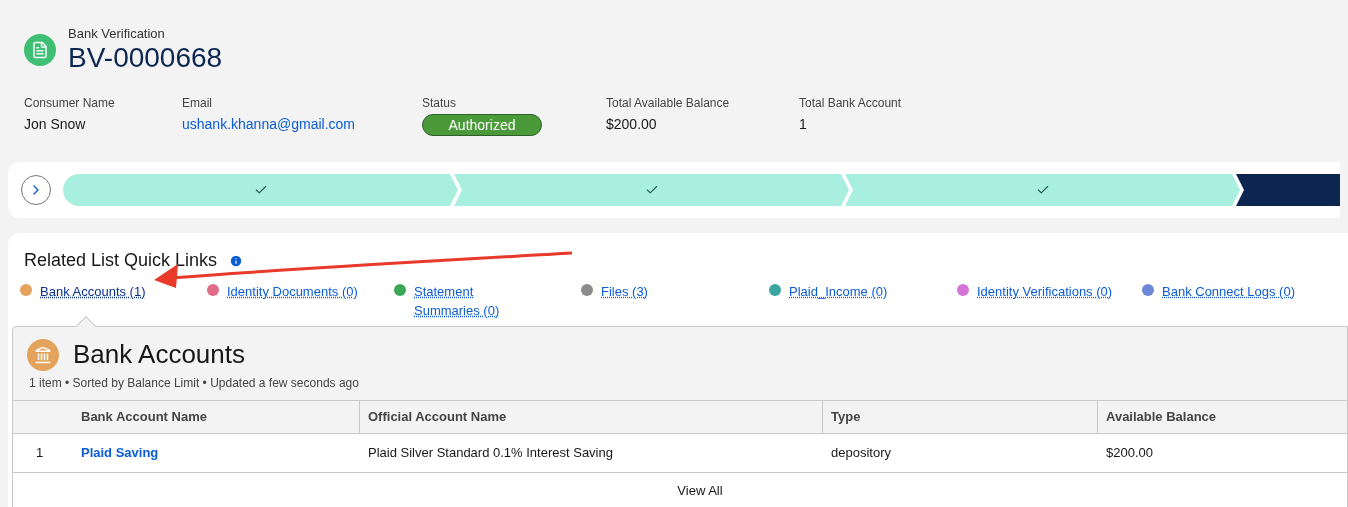  Describe the element at coordinates (668, 103) in the screenshot. I see `field-label: Total Available Balance` at that location.